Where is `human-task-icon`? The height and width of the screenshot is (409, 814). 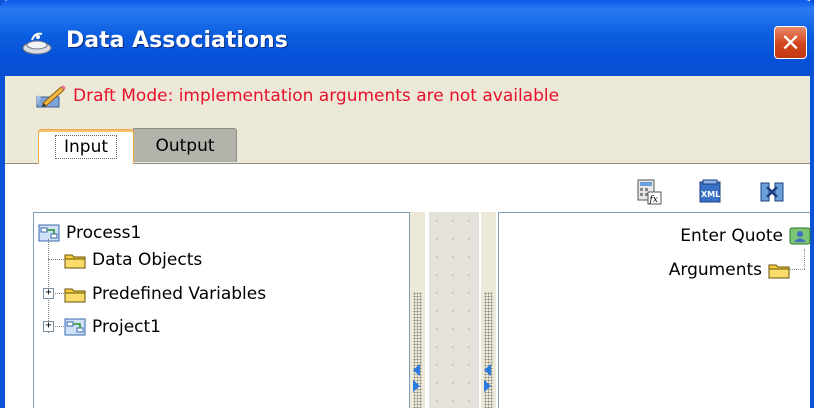 human-task-icon is located at coordinates (800, 236).